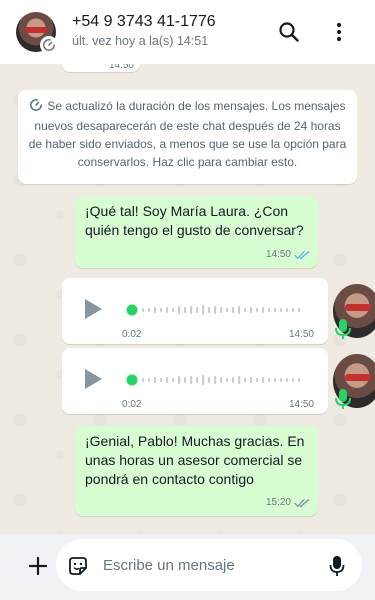 The height and width of the screenshot is (600, 375). I want to click on message-input, so click(209, 565).